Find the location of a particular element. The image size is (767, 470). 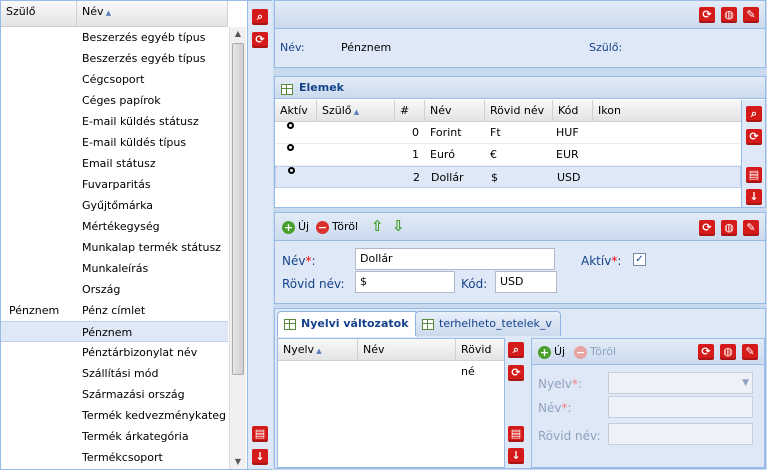

list-item: Munkaleírás is located at coordinates (114, 268).